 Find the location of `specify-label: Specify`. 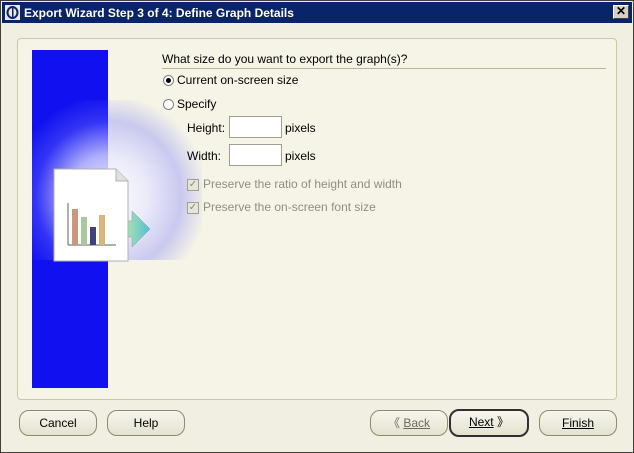

specify-label: Specify is located at coordinates (196, 104).